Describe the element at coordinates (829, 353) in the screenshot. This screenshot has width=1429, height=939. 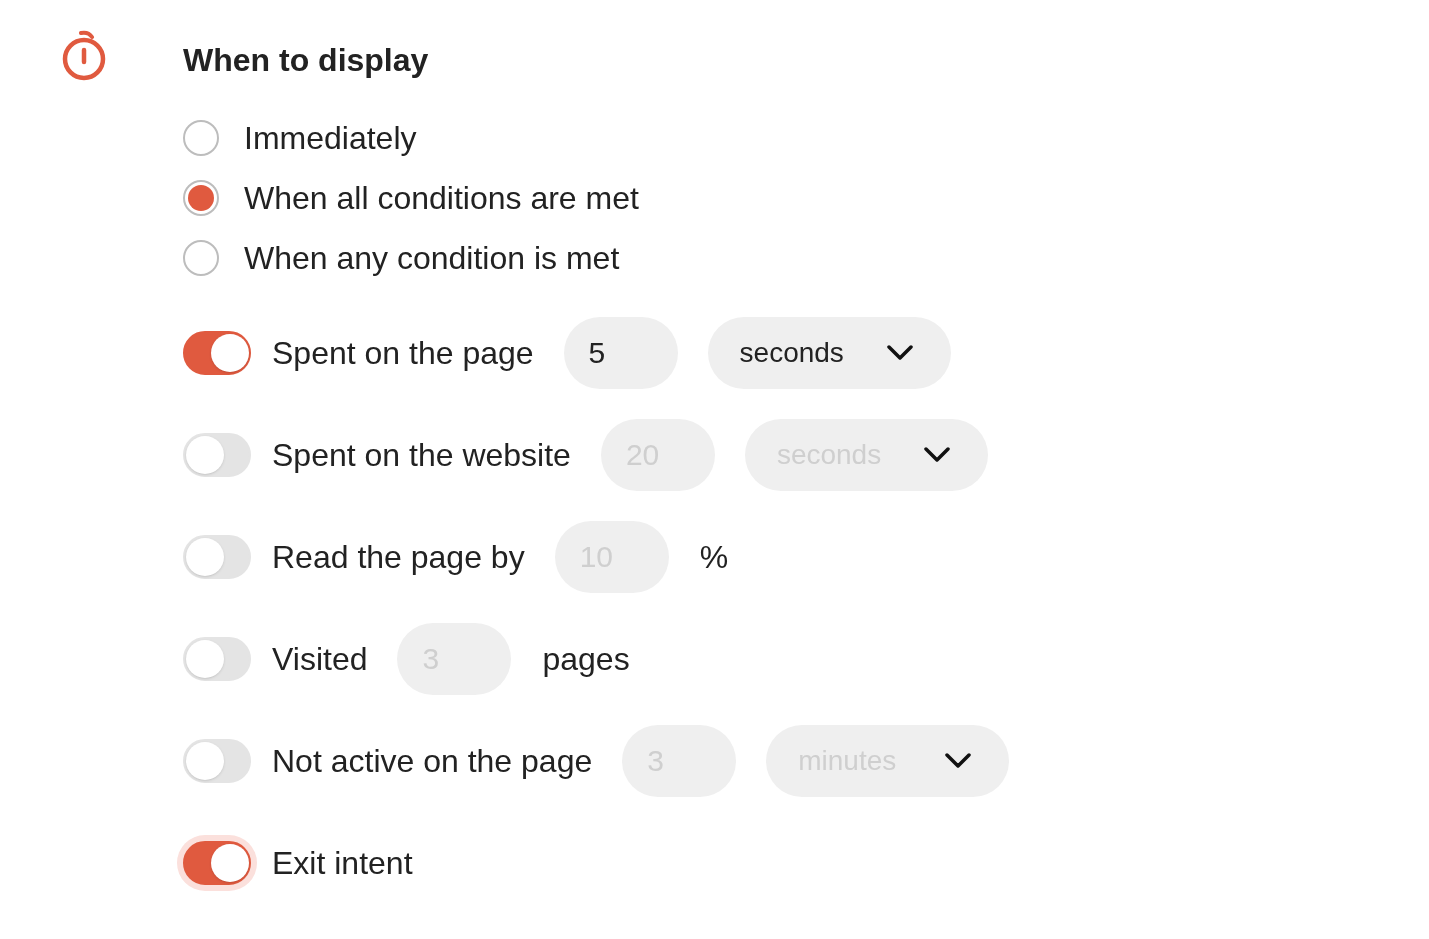
I see `unit-dropdown: seconds` at that location.